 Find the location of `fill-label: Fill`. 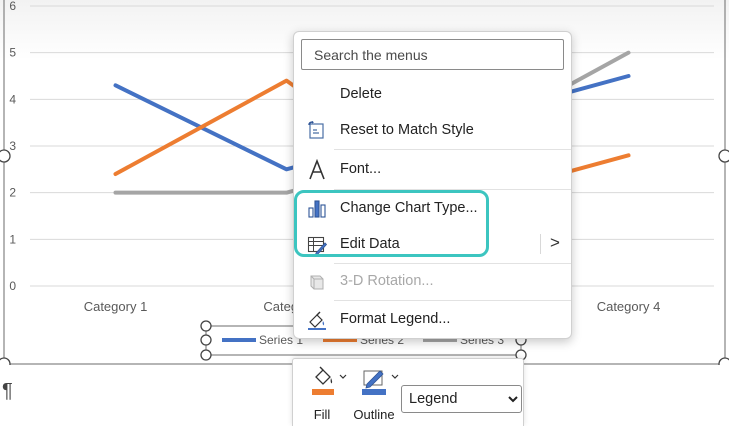

fill-label: Fill is located at coordinates (322, 414).